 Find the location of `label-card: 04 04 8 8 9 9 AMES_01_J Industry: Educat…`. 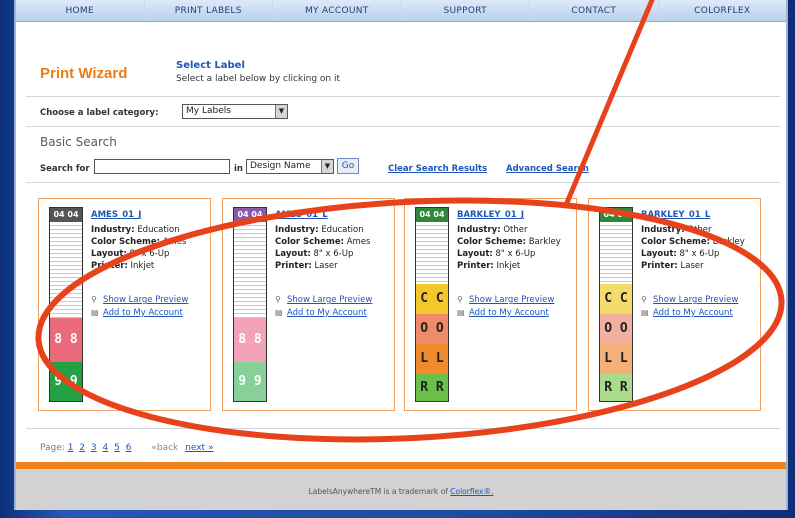

label-card: 04 04 8 8 9 9 AMES_01_J Industry: Educat… is located at coordinates (124, 304).